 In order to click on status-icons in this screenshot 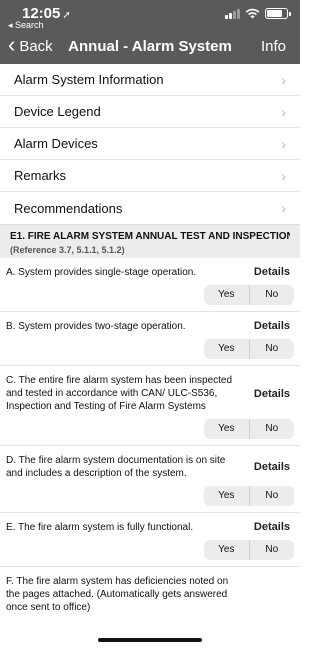, I will do `click(258, 13)`.